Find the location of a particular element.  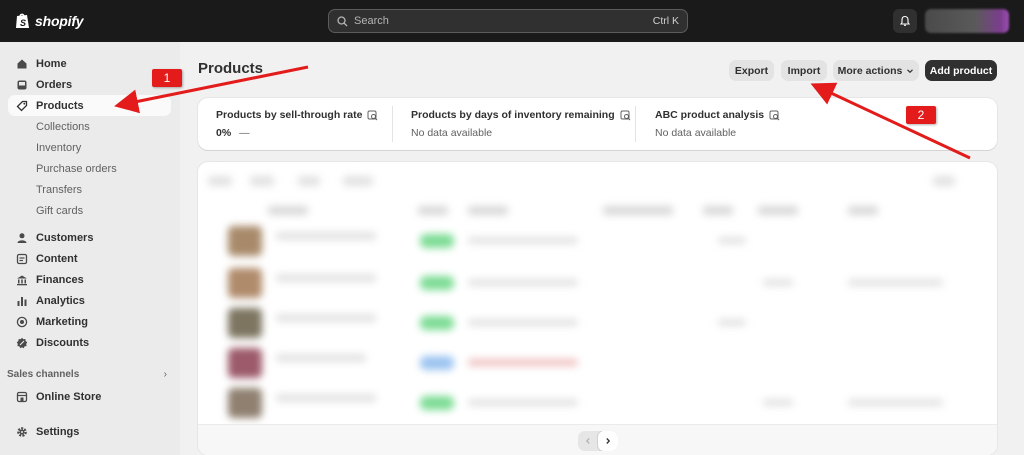

sidebar-item-label: Content is located at coordinates (57, 258).